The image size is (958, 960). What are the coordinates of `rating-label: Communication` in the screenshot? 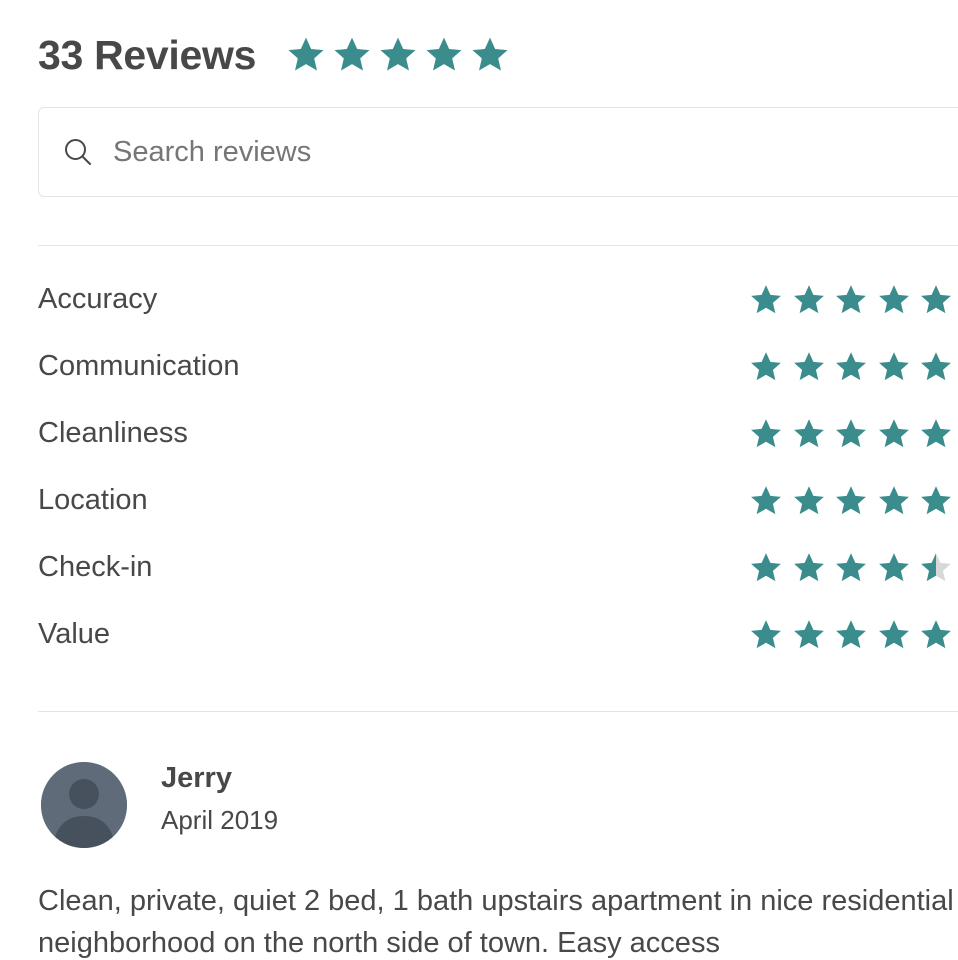 It's located at (139, 366).